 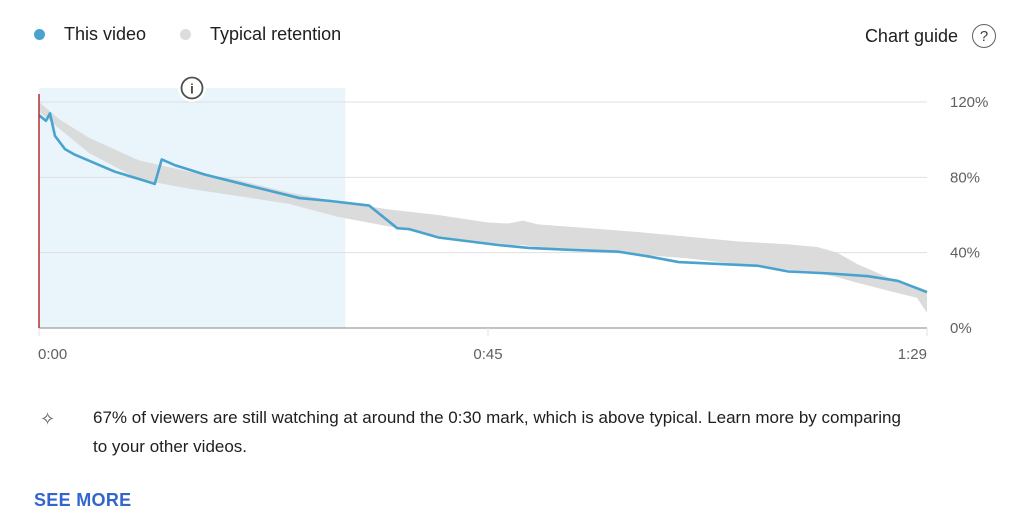 I want to click on x-tick-label: 0:45, so click(x=487, y=354).